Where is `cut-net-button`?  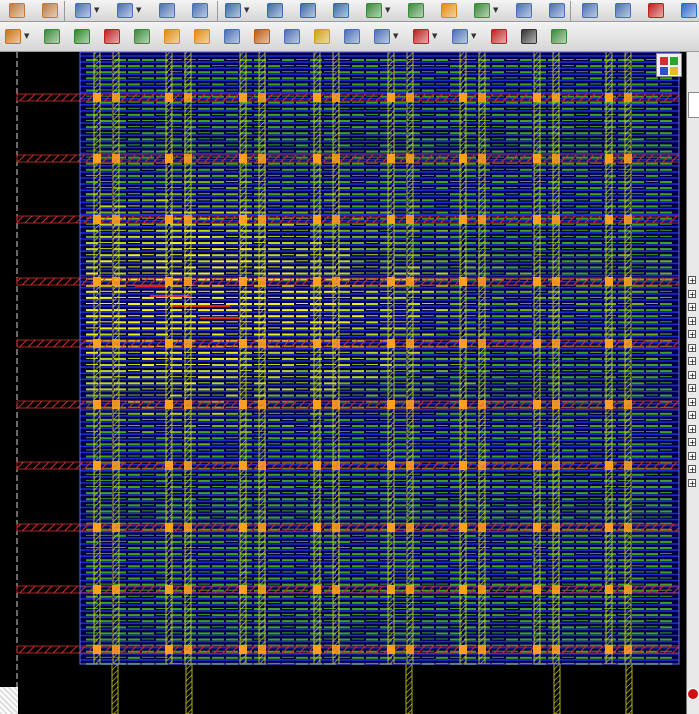 cut-net-button is located at coordinates (111, 36).